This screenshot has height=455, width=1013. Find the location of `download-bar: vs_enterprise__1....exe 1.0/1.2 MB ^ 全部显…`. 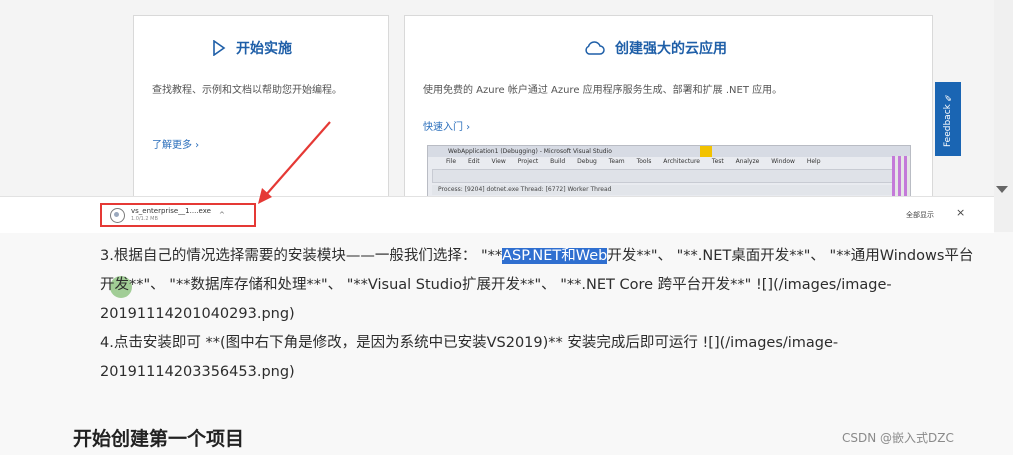

download-bar: vs_enterprise__1....exe 1.0/1.2 MB ^ 全部显… is located at coordinates (497, 214).